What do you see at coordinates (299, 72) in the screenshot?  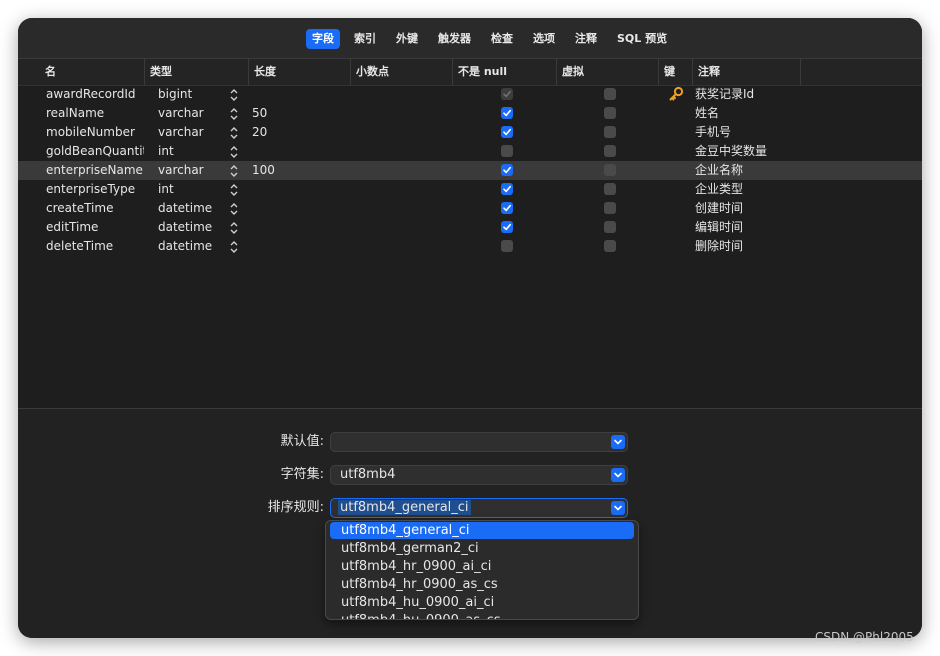 I see `column-header-2: 长度` at bounding box center [299, 72].